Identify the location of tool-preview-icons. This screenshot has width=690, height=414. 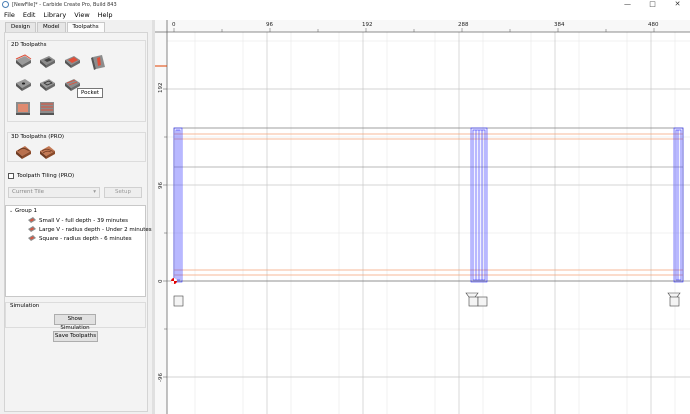
(427, 299).